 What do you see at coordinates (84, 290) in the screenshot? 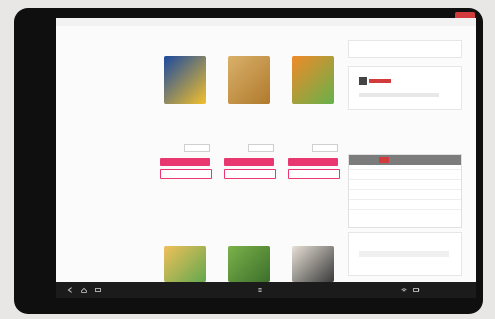
I see `home-icon` at bounding box center [84, 290].